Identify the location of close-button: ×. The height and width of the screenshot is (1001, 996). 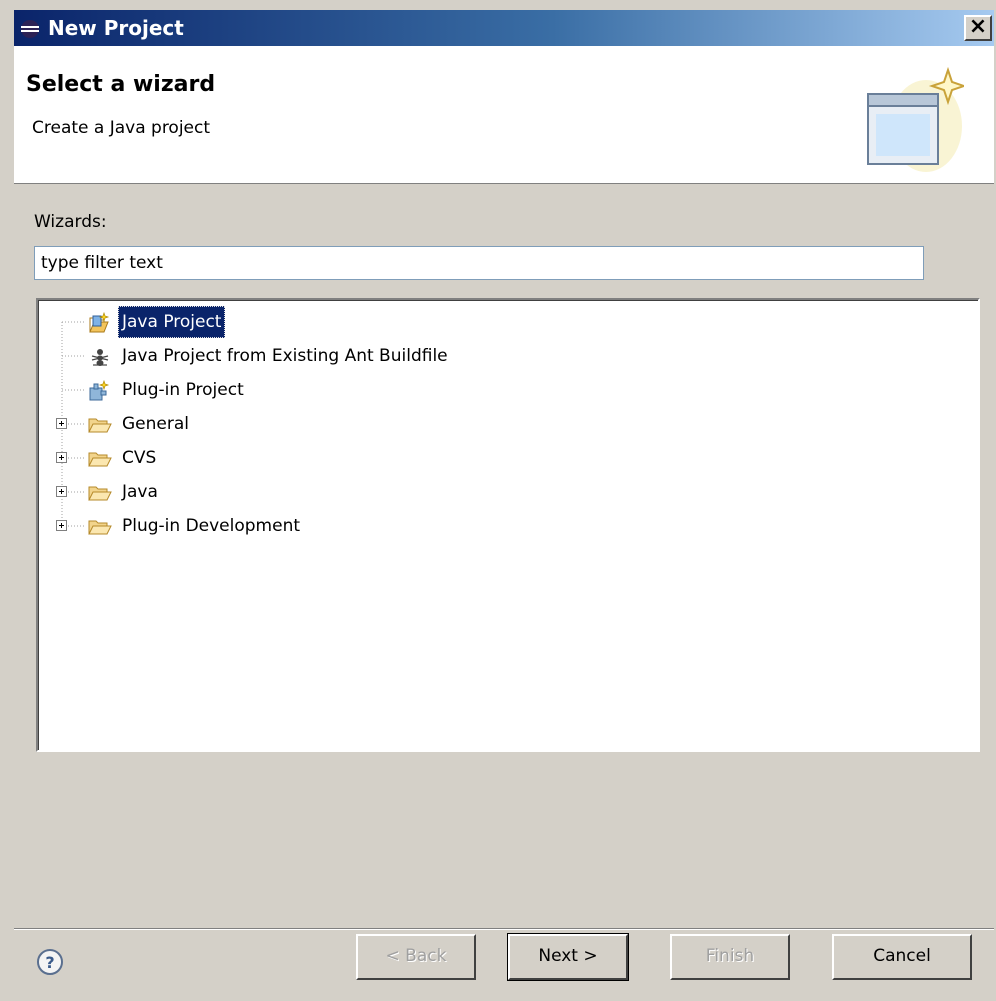
(978, 28).